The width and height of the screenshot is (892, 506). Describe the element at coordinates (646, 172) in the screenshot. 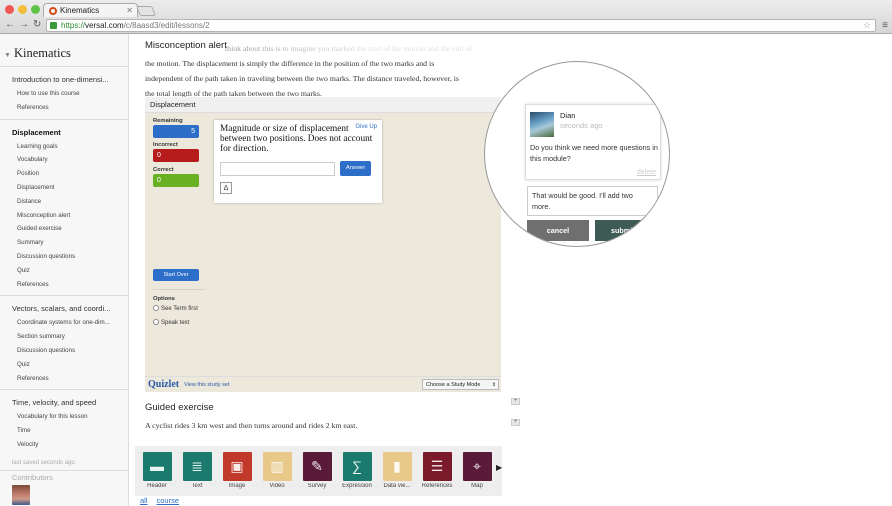

I see `delete-comment-link: delete` at that location.